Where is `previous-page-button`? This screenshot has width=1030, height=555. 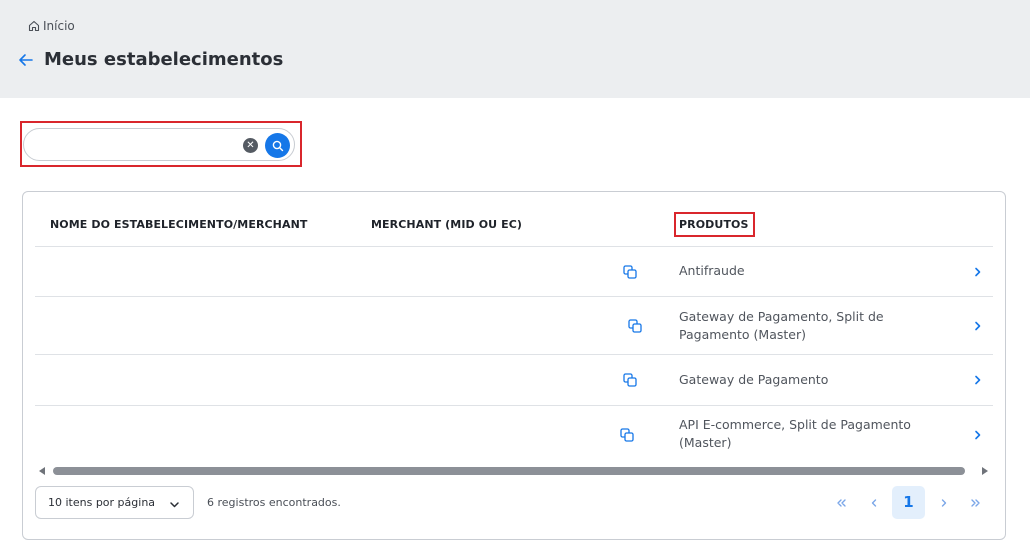 previous-page-button is located at coordinates (874, 502).